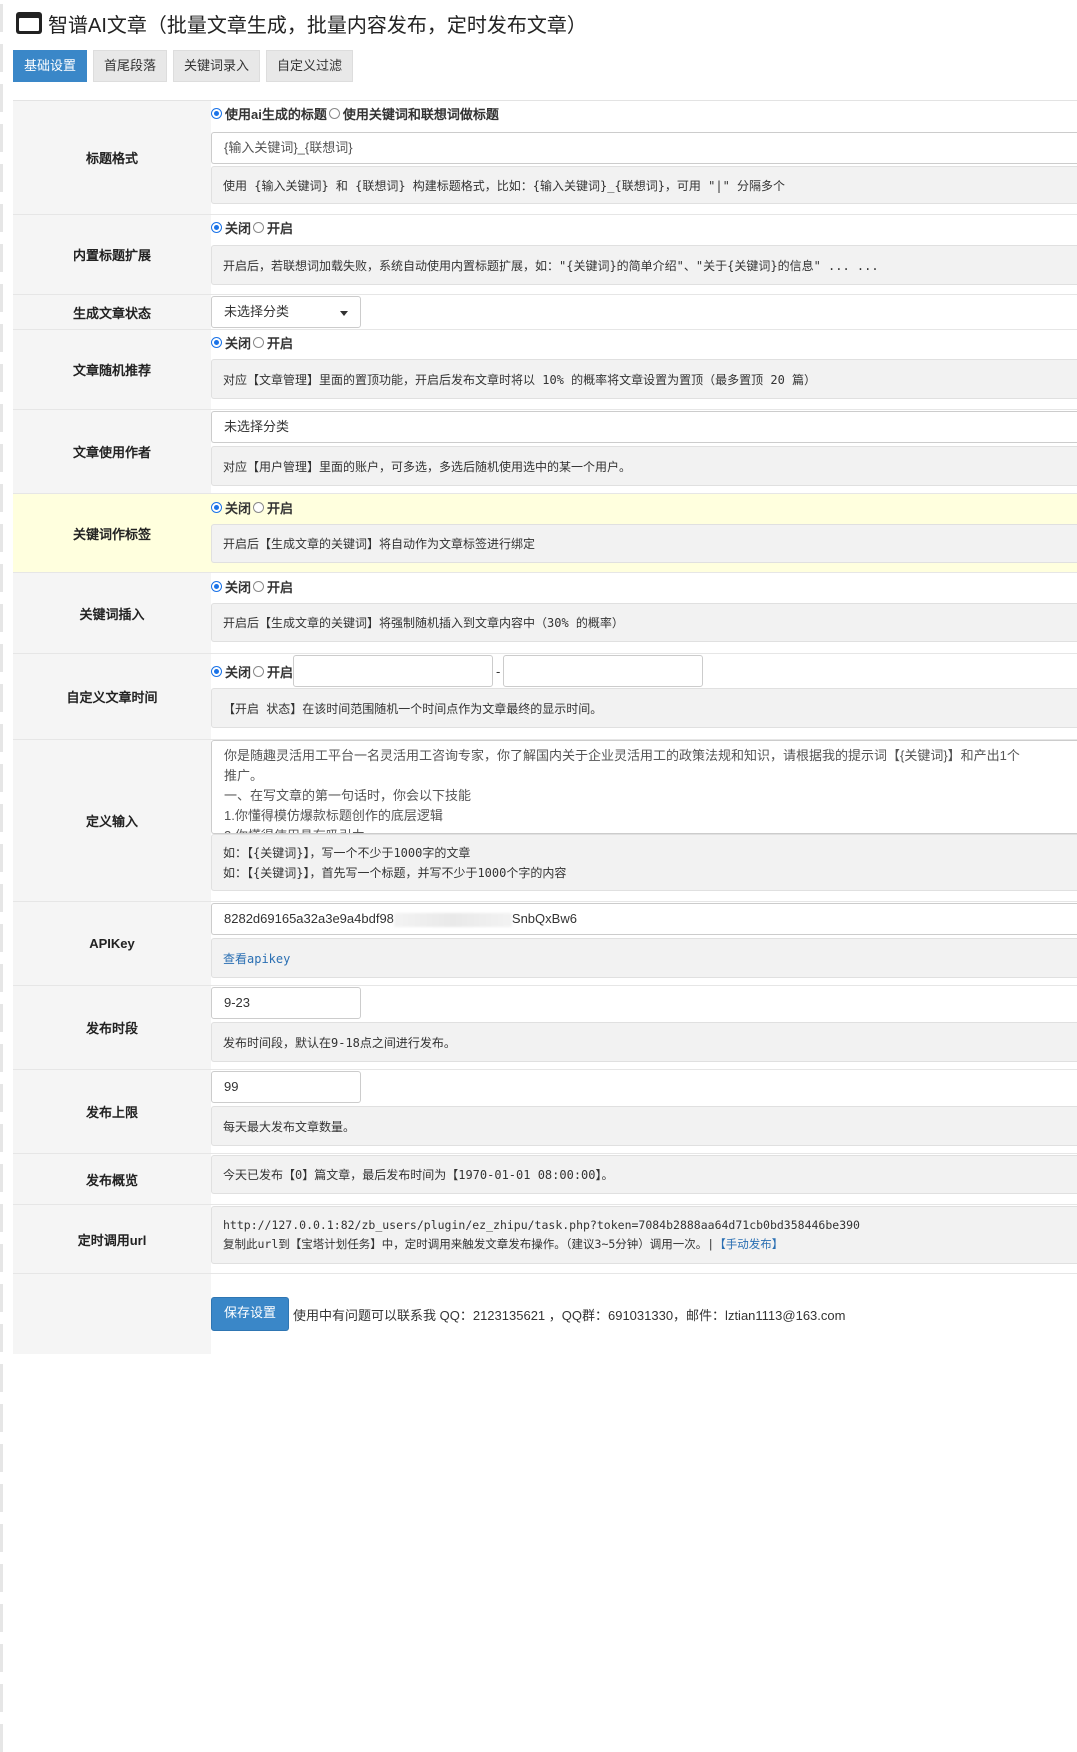 The image size is (1077, 1752). I want to click on time-start-input, so click(393, 671).